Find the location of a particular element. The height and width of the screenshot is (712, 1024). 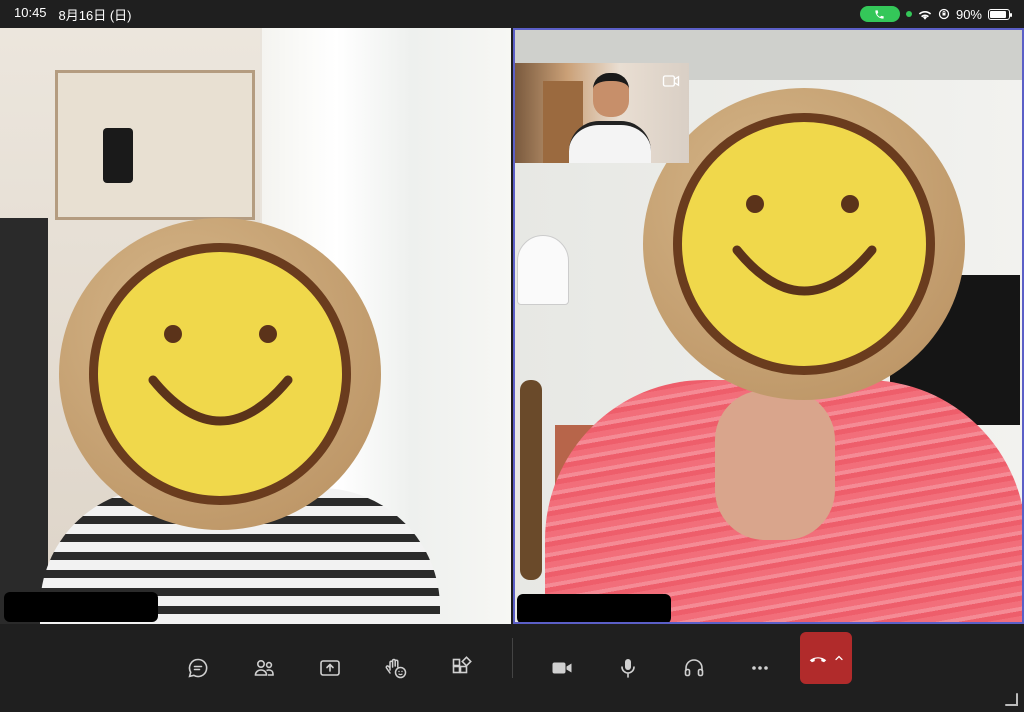

status-date: 8月16日 (日) is located at coordinates (95, 15).